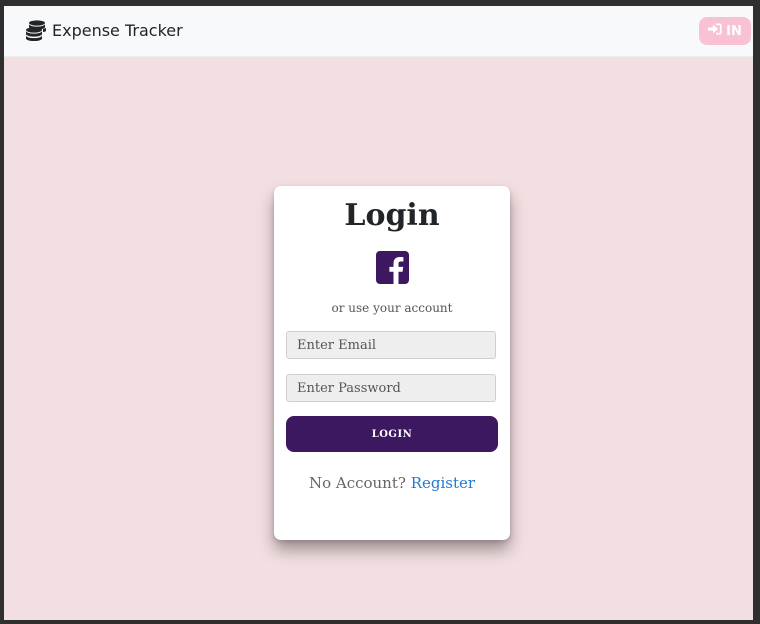 This screenshot has width=760, height=624. What do you see at coordinates (725, 31) in the screenshot?
I see `sign-in-nav-button: IN` at bounding box center [725, 31].